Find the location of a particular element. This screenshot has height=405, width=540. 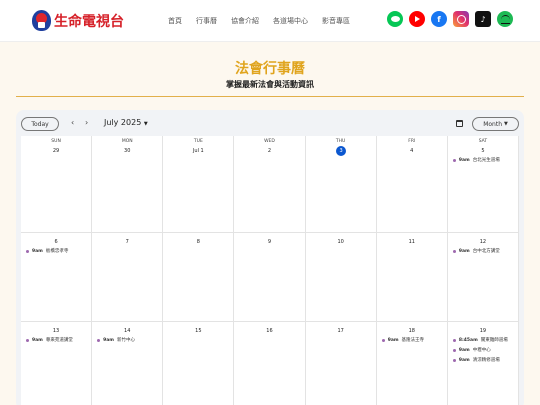

calendar-event: 9am 台中北方講堂 is located at coordinates (476, 251).